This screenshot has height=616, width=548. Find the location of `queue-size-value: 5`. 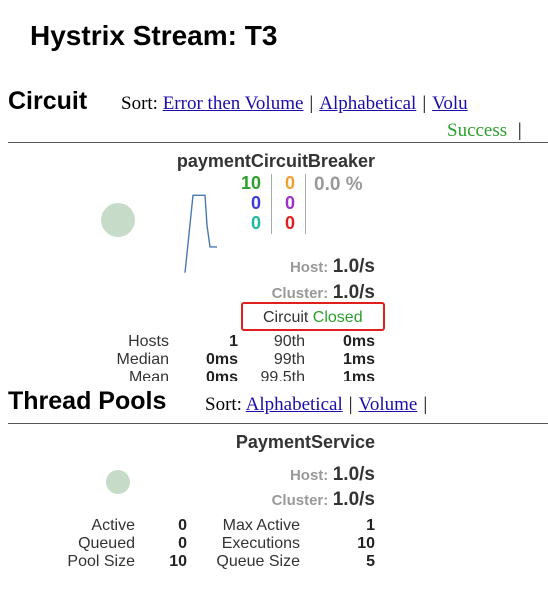

queue-size-value: 5 is located at coordinates (370, 561).